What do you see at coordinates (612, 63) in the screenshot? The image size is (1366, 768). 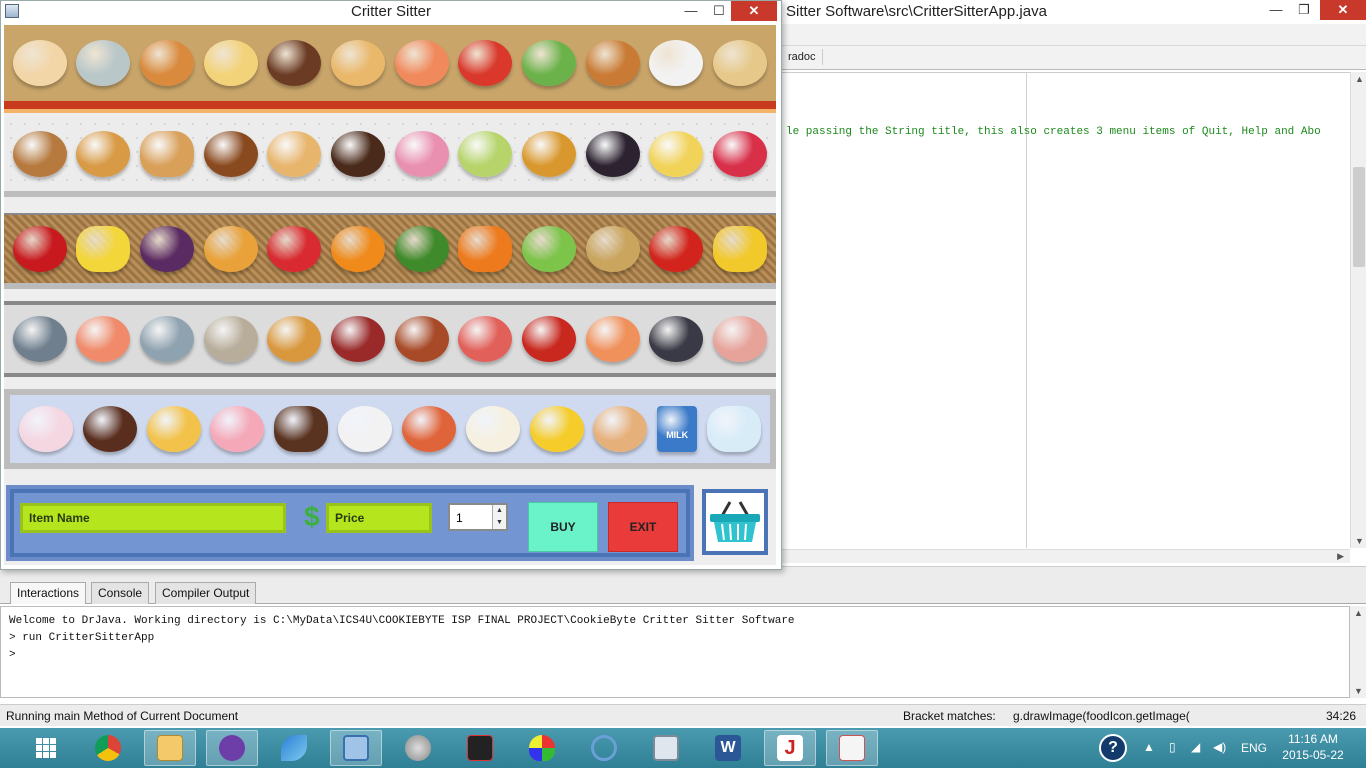 I see `burger-icon` at bounding box center [612, 63].